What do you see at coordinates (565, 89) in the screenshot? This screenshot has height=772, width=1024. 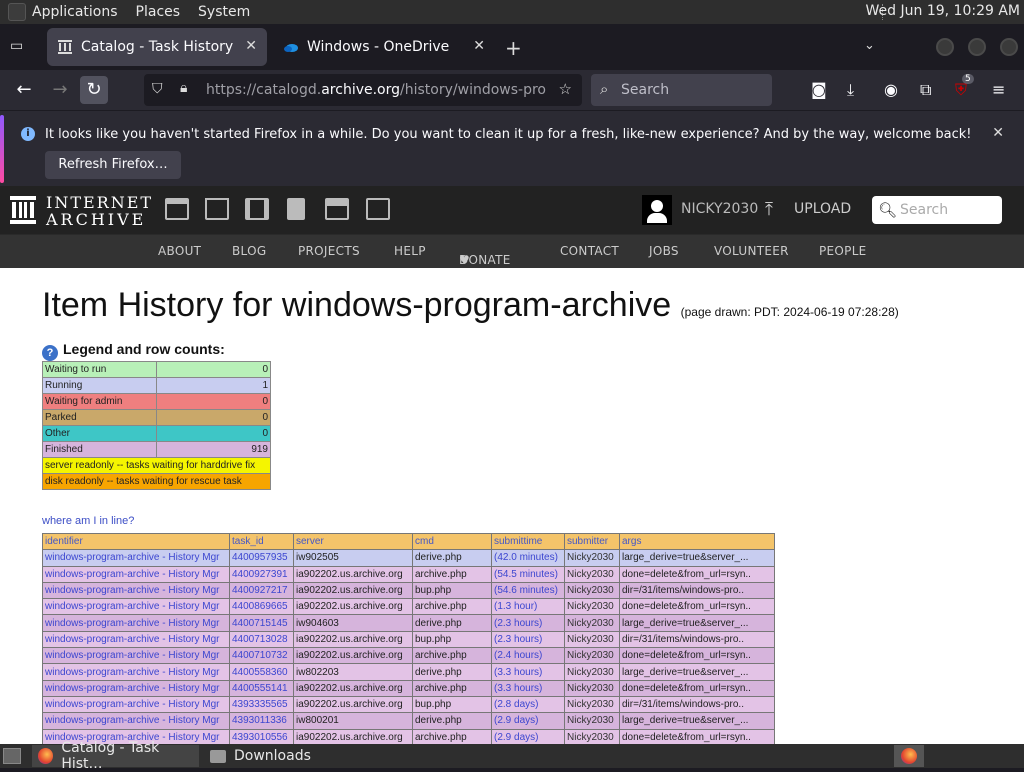 I see `bookmark-star-icon: ☆` at bounding box center [565, 89].